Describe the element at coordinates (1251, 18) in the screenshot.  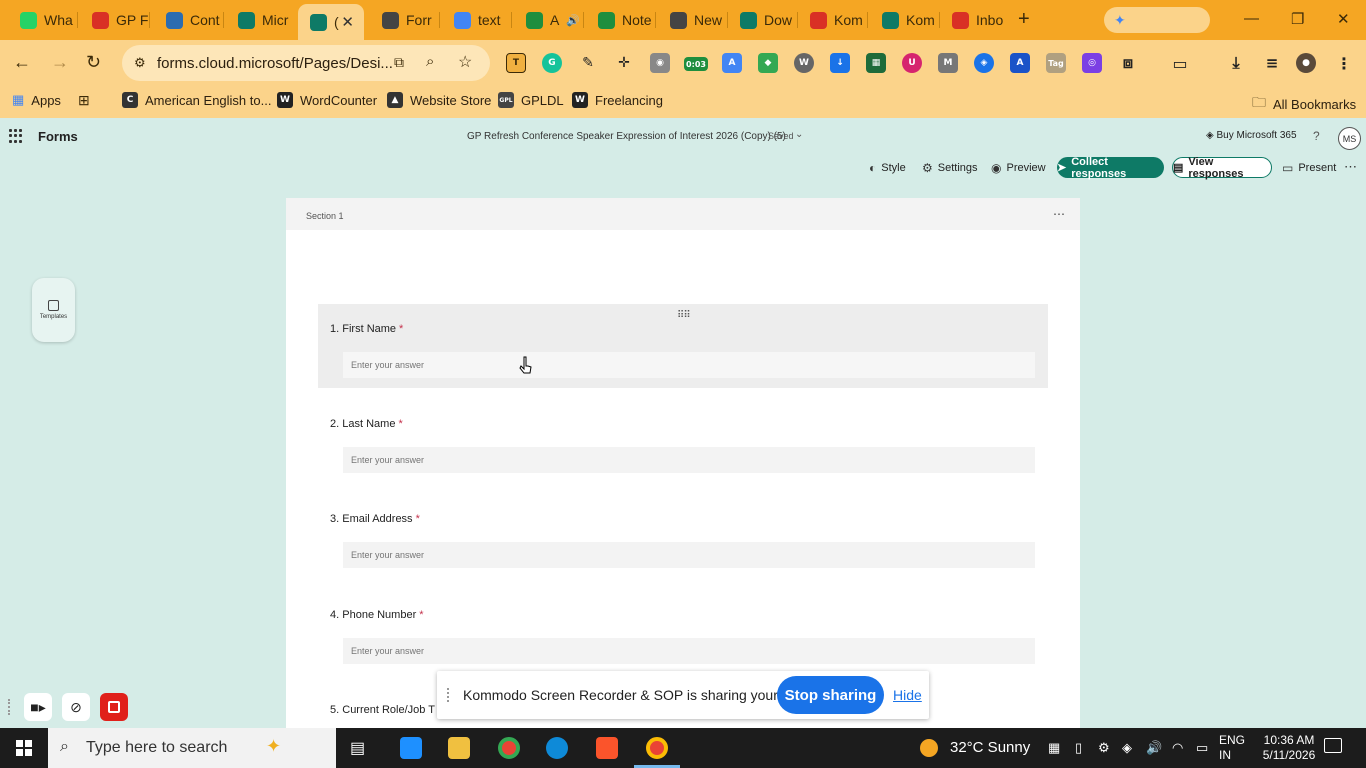
I see `minimize-button: —` at that location.